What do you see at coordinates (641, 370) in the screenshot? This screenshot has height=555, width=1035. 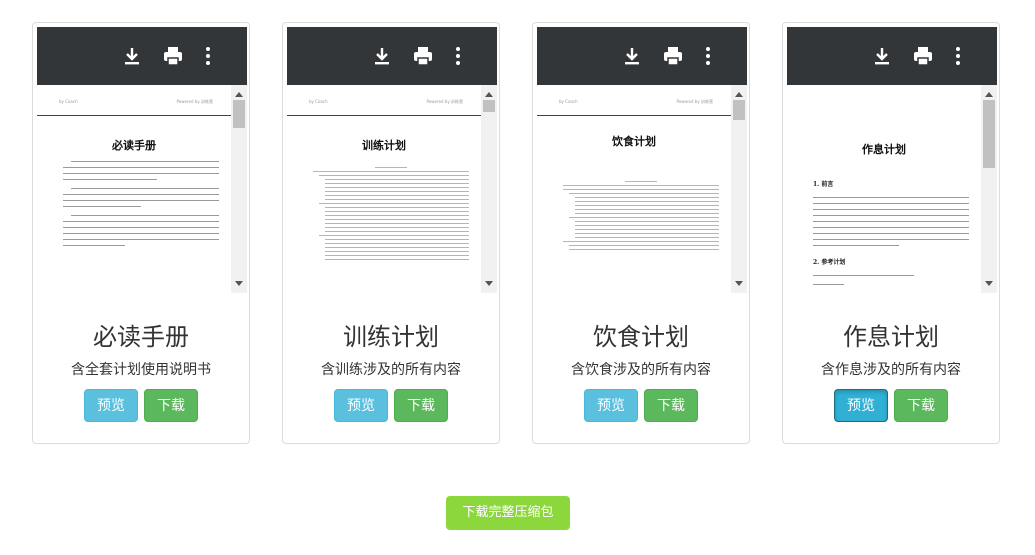 I see `card-description: 含饮食涉及的所有内容` at bounding box center [641, 370].